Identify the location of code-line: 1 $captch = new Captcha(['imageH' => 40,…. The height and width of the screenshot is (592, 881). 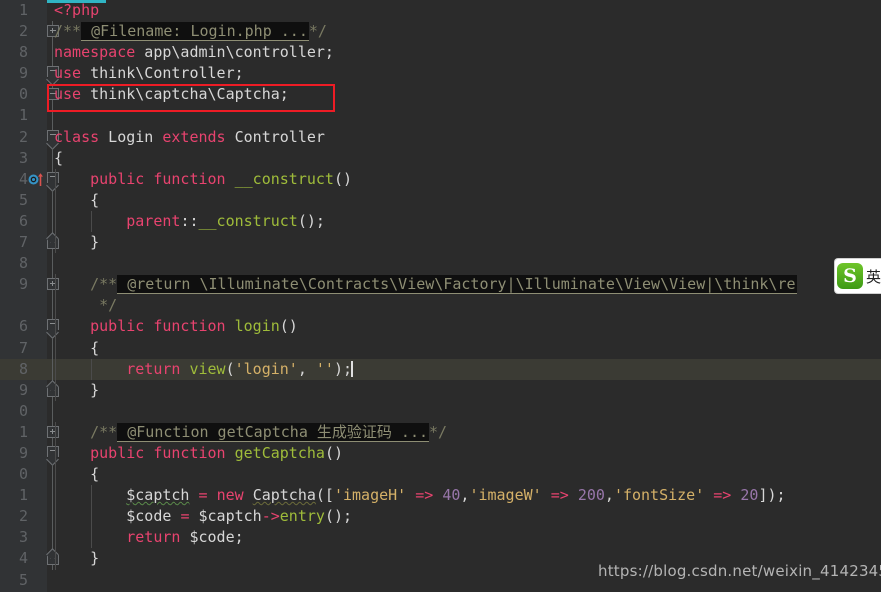
(440, 496).